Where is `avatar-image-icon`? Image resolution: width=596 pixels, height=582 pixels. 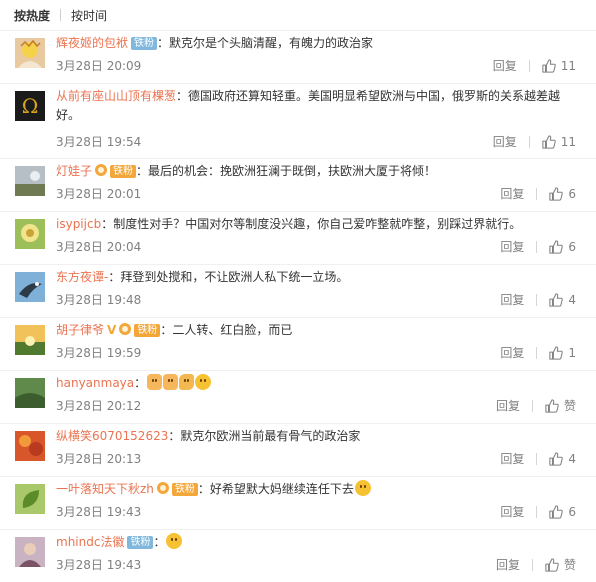 avatar-image-icon is located at coordinates (30, 53).